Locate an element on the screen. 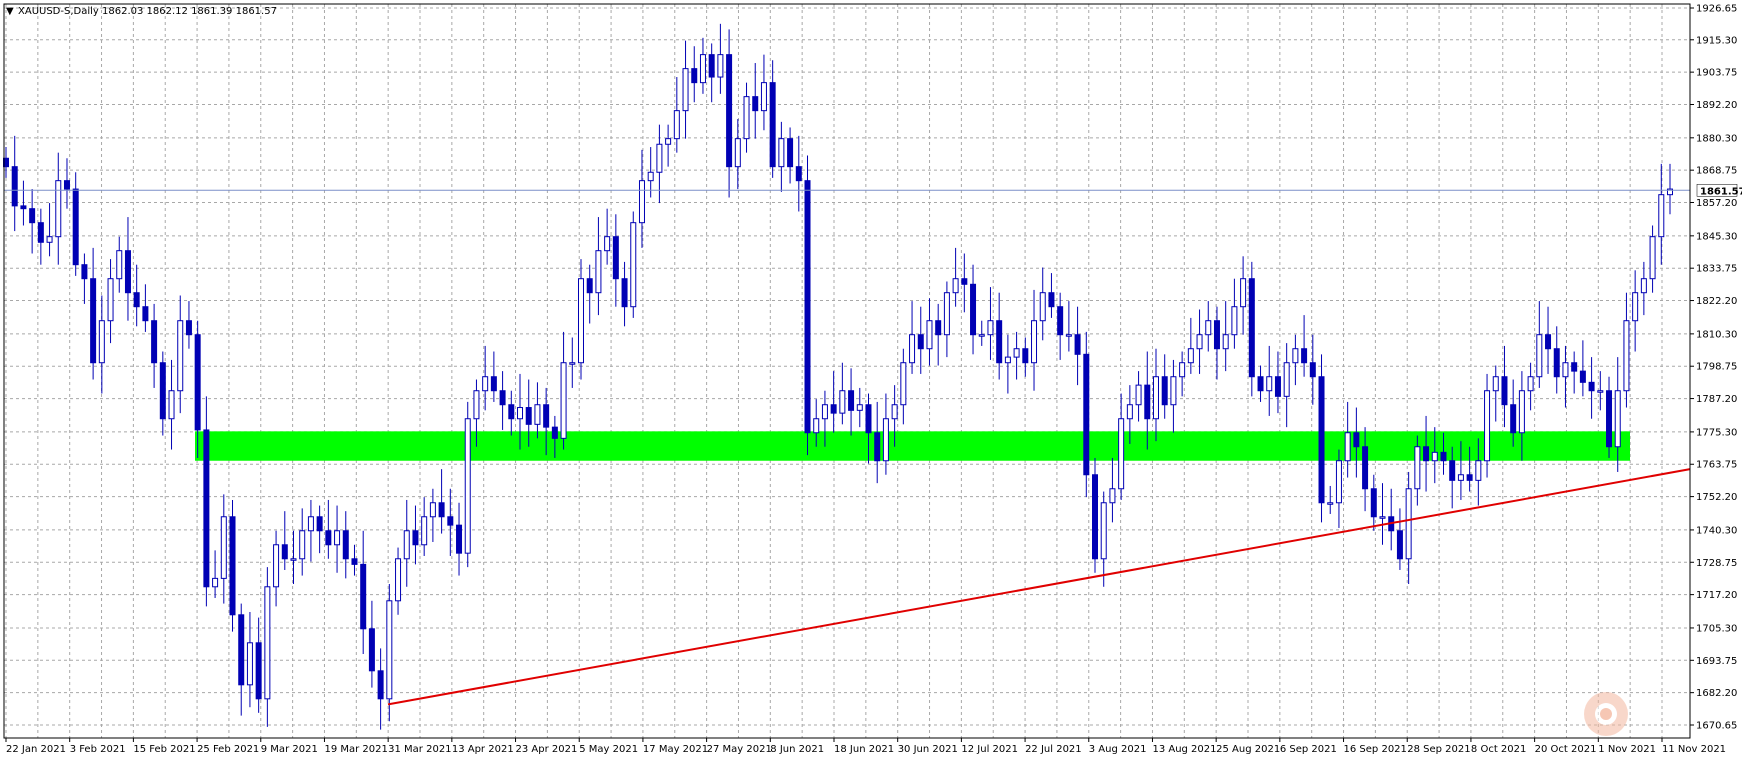 The image size is (1742, 767). x-tick-label: 12 Jul 2021 is located at coordinates (989, 749).